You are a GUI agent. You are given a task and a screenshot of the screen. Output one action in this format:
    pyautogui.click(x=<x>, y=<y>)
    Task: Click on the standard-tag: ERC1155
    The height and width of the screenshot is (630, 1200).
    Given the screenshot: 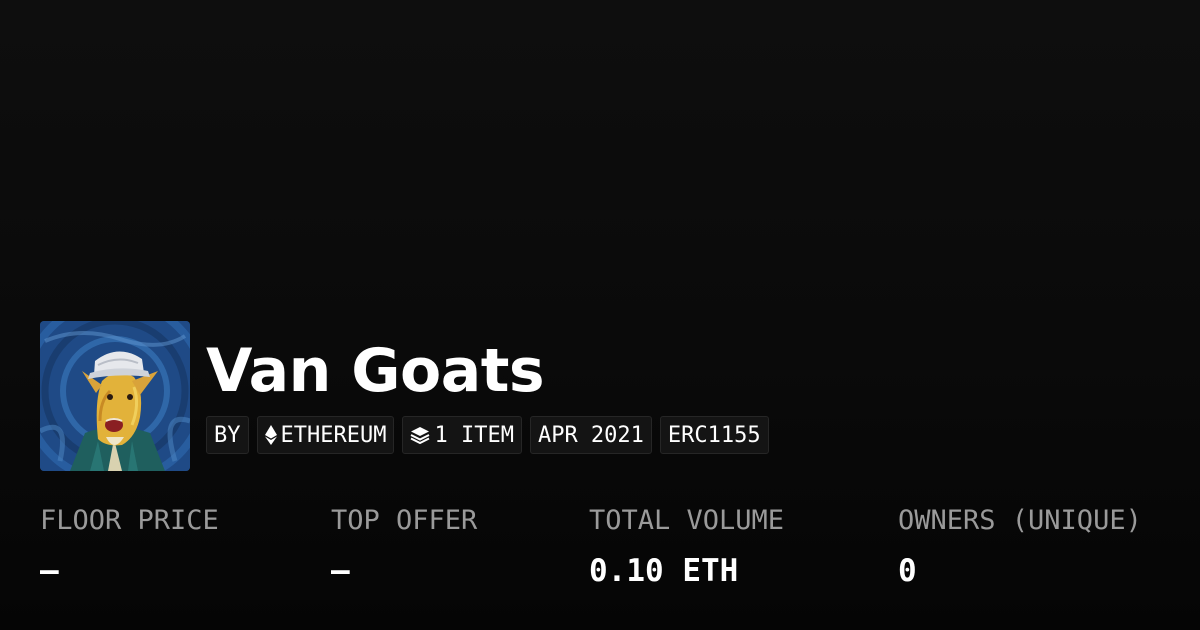 What is the action you would take?
    pyautogui.click(x=714, y=435)
    